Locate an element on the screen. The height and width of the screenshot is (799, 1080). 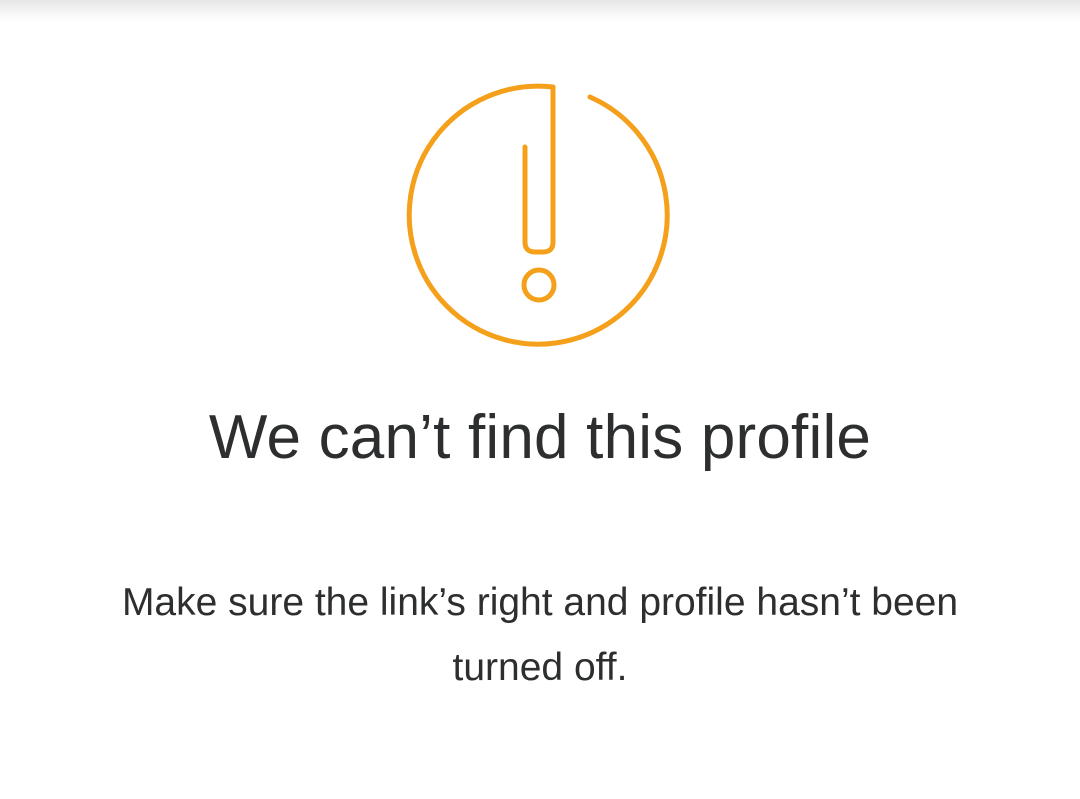
page-title: We can’t find this profile is located at coordinates (540, 437).